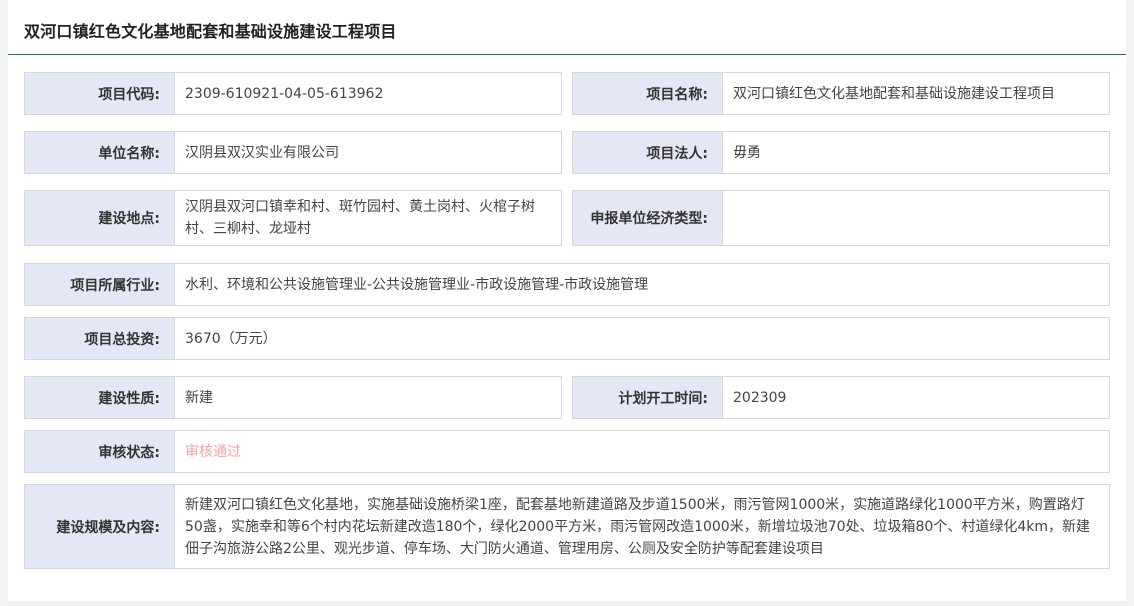  What do you see at coordinates (99, 152) in the screenshot?
I see `unit-name-label: 单位名称:` at bounding box center [99, 152].